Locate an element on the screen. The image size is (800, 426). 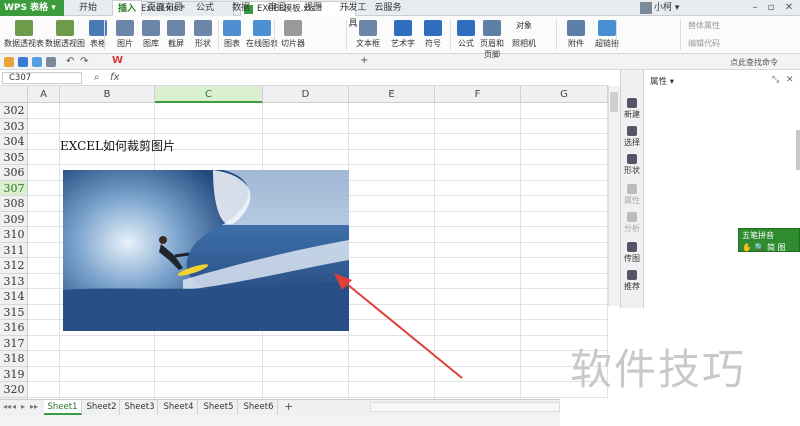
side-button-1: 选择 is located at coordinates (632, 137).